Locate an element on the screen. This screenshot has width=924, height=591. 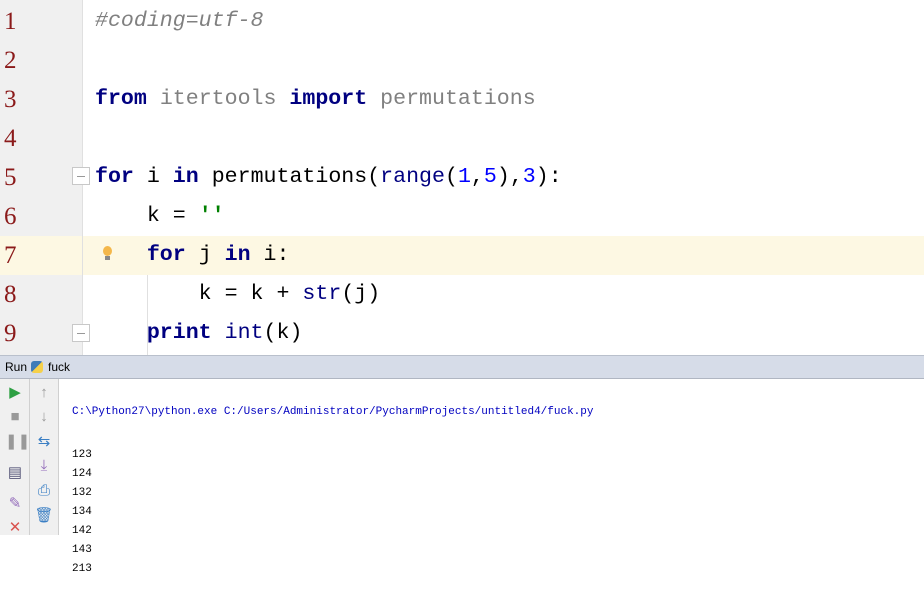
code-token: 5 is located at coordinates (490, 177).